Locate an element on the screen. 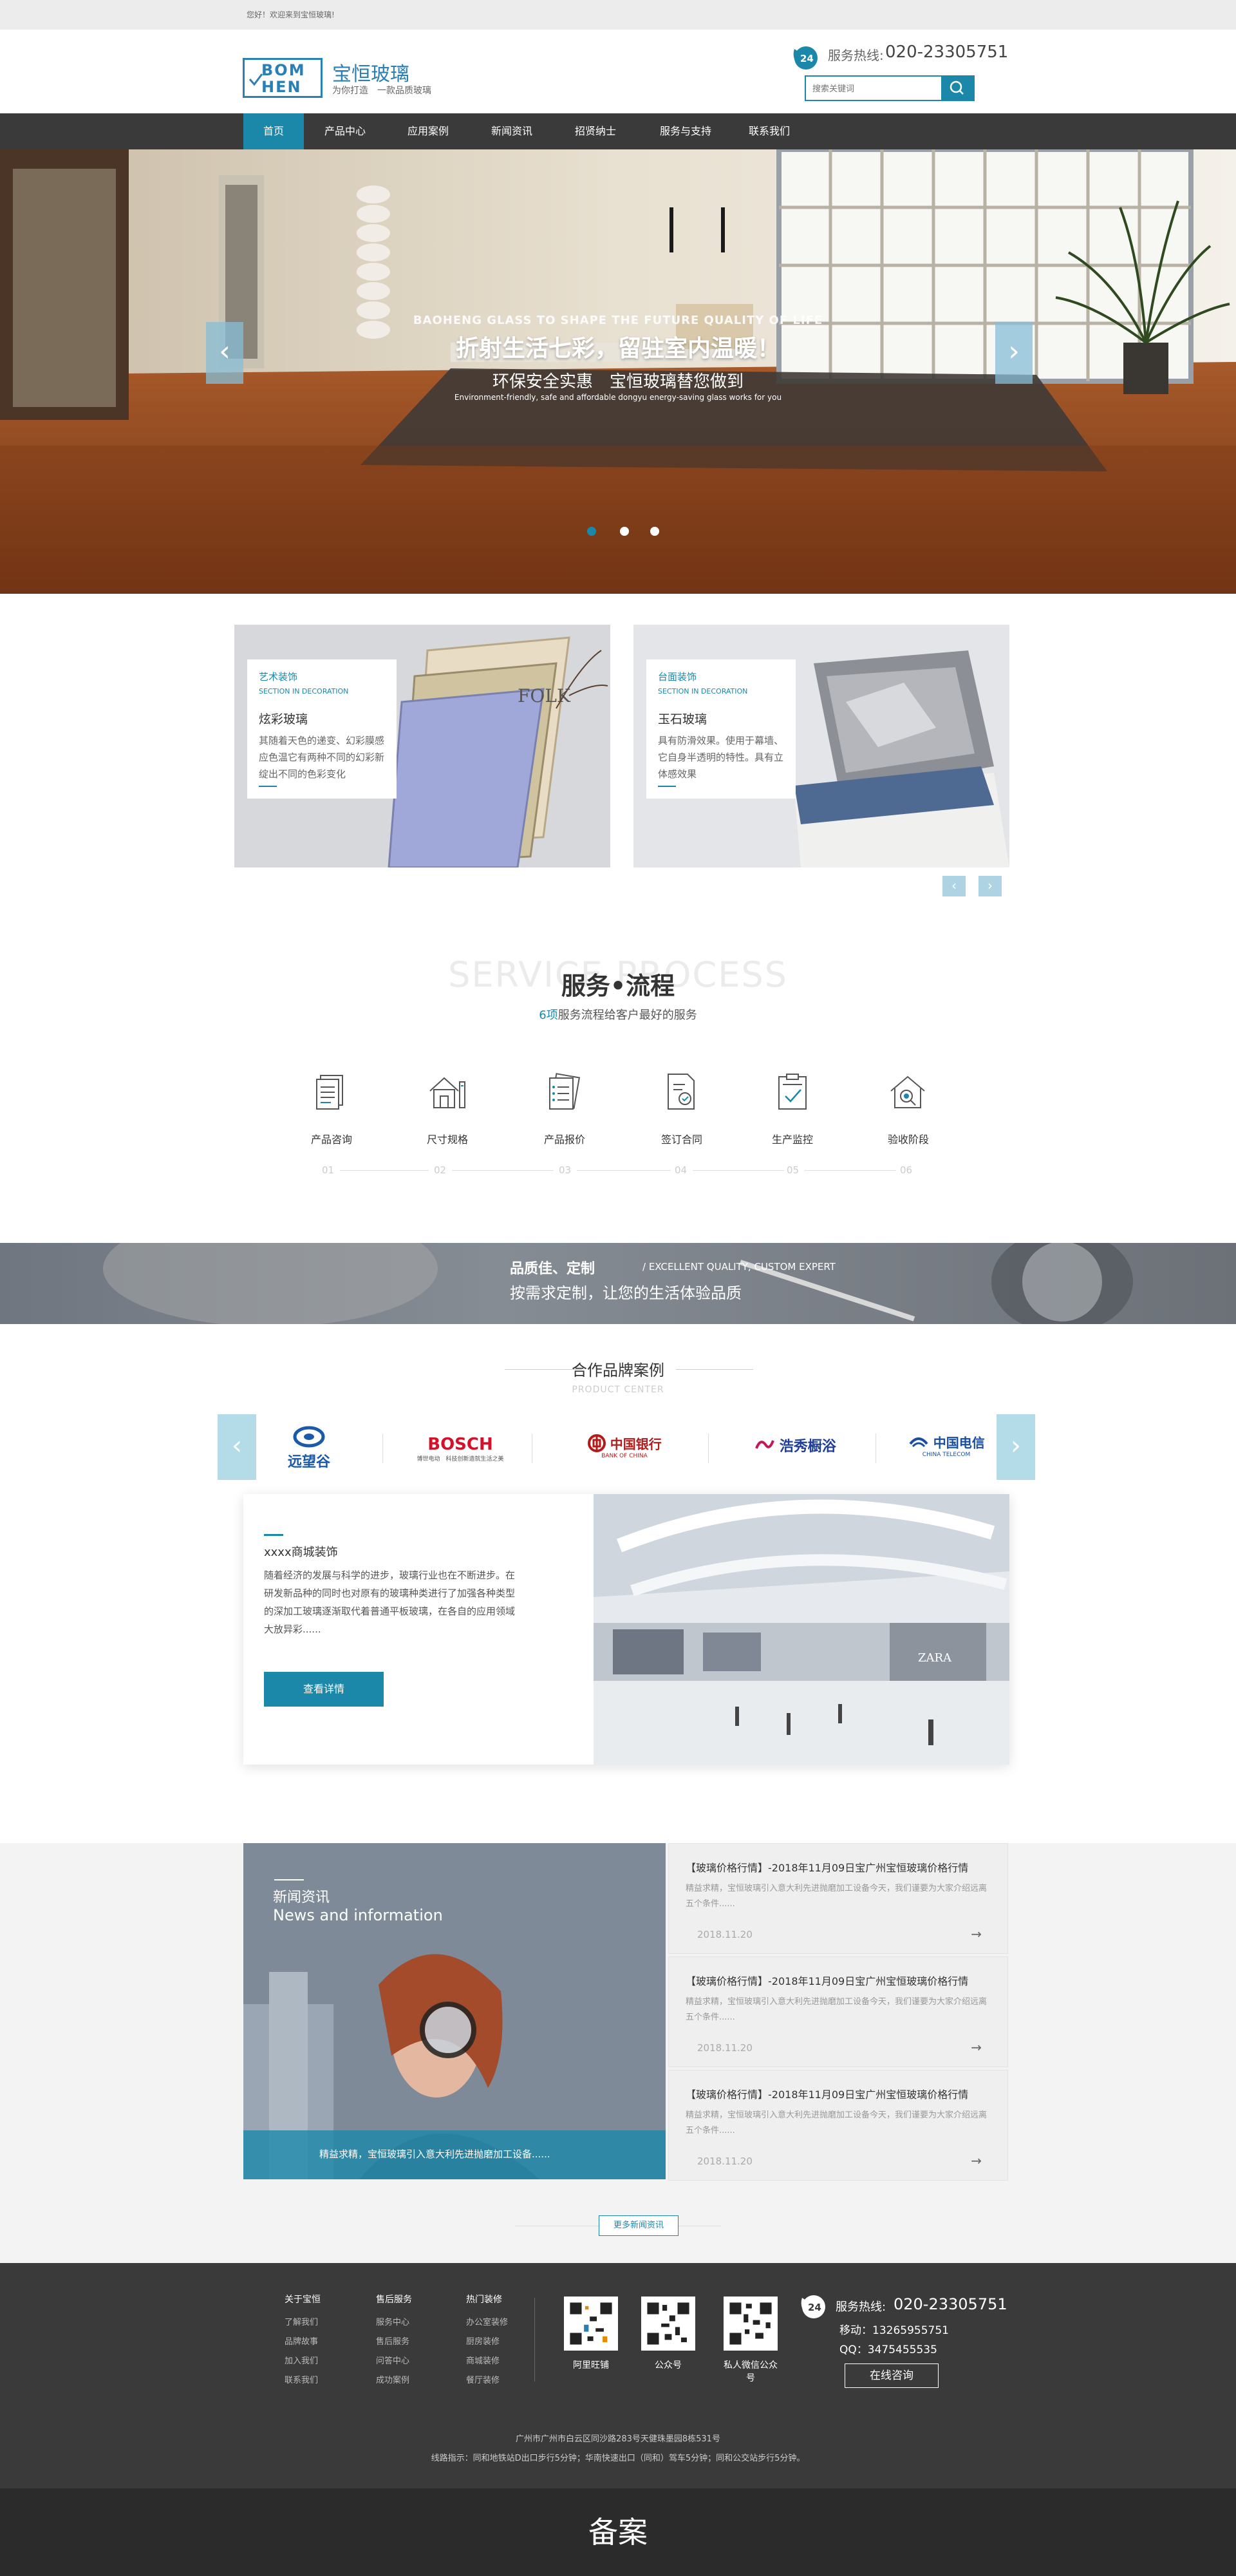  banner-prev-button: ‹ is located at coordinates (224, 353).